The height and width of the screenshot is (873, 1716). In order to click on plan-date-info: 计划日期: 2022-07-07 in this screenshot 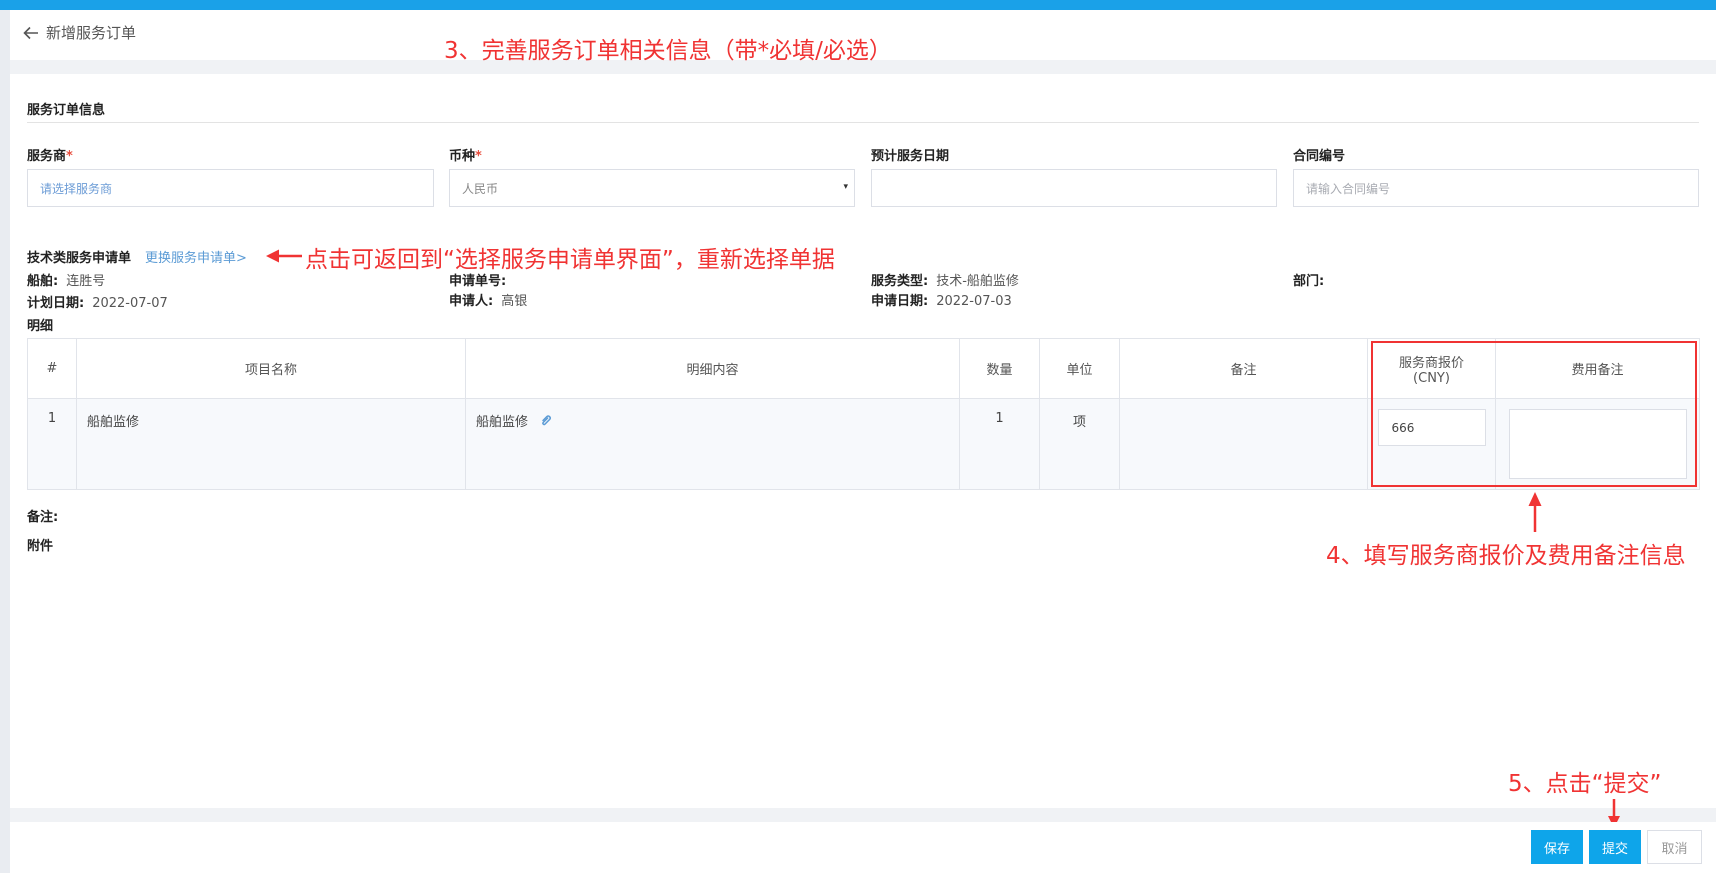, I will do `click(97, 303)`.